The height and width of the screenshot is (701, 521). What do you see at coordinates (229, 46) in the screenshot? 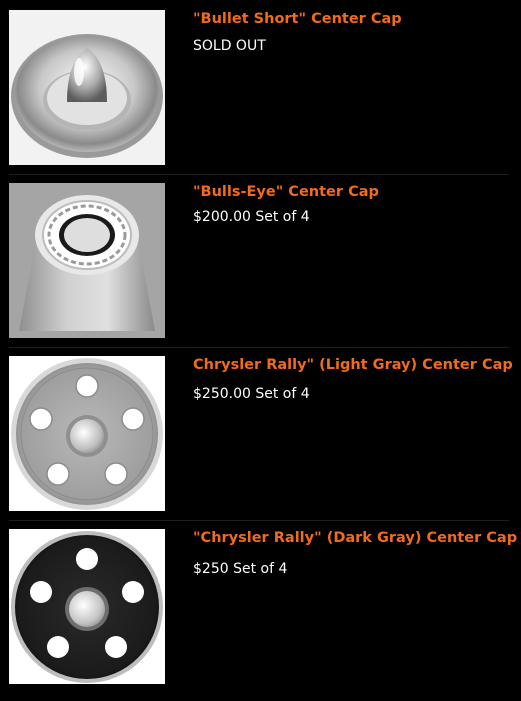
I see `product-price: SOLD OUT` at bounding box center [229, 46].